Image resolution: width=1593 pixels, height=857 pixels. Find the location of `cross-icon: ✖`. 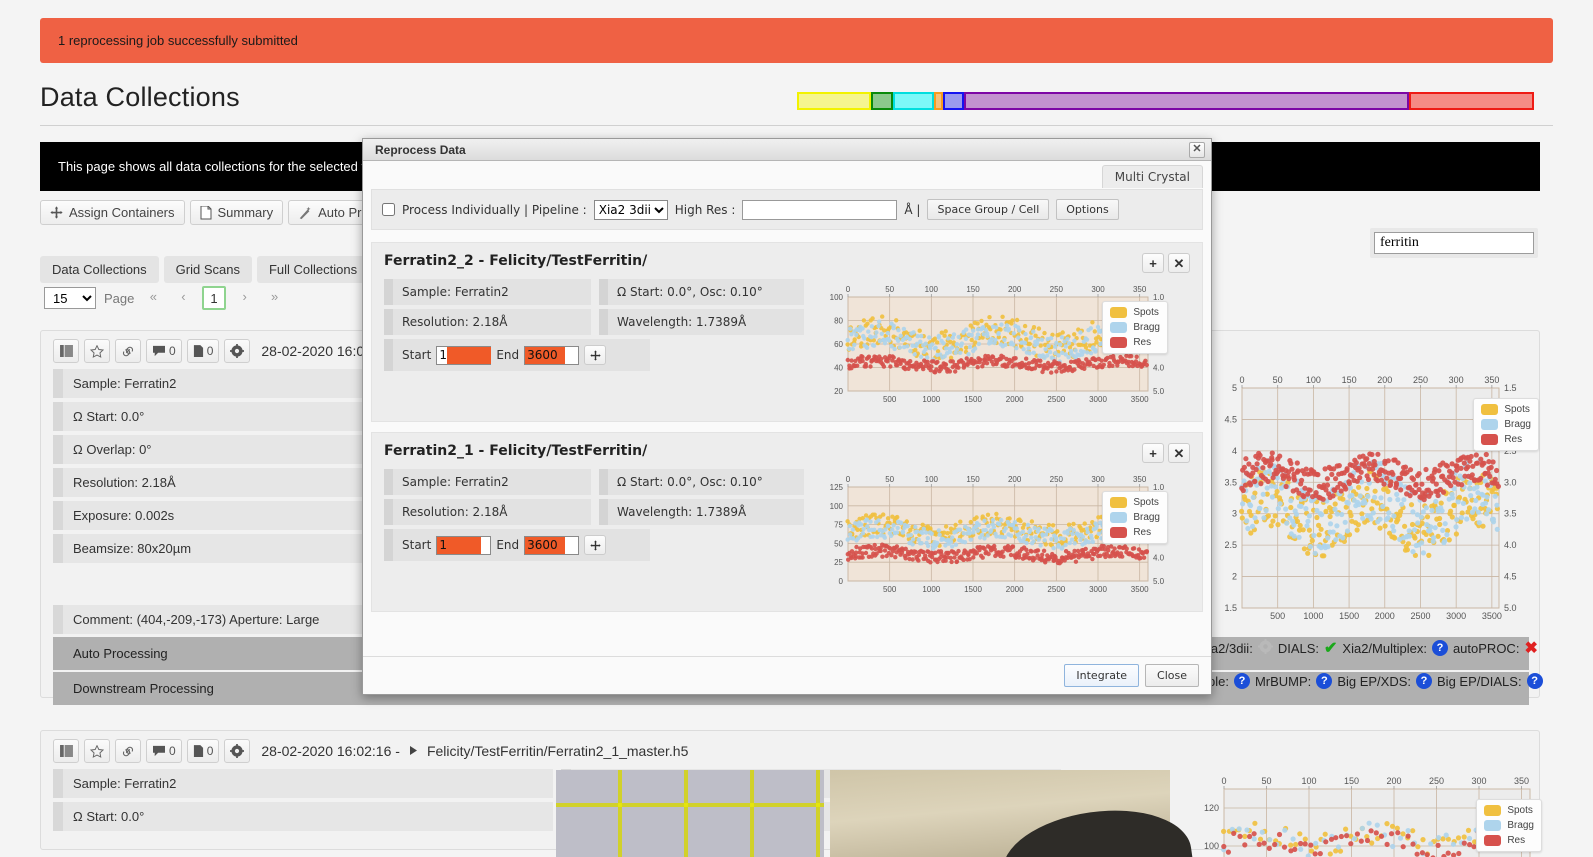

cross-icon: ✖ is located at coordinates (1530, 648).